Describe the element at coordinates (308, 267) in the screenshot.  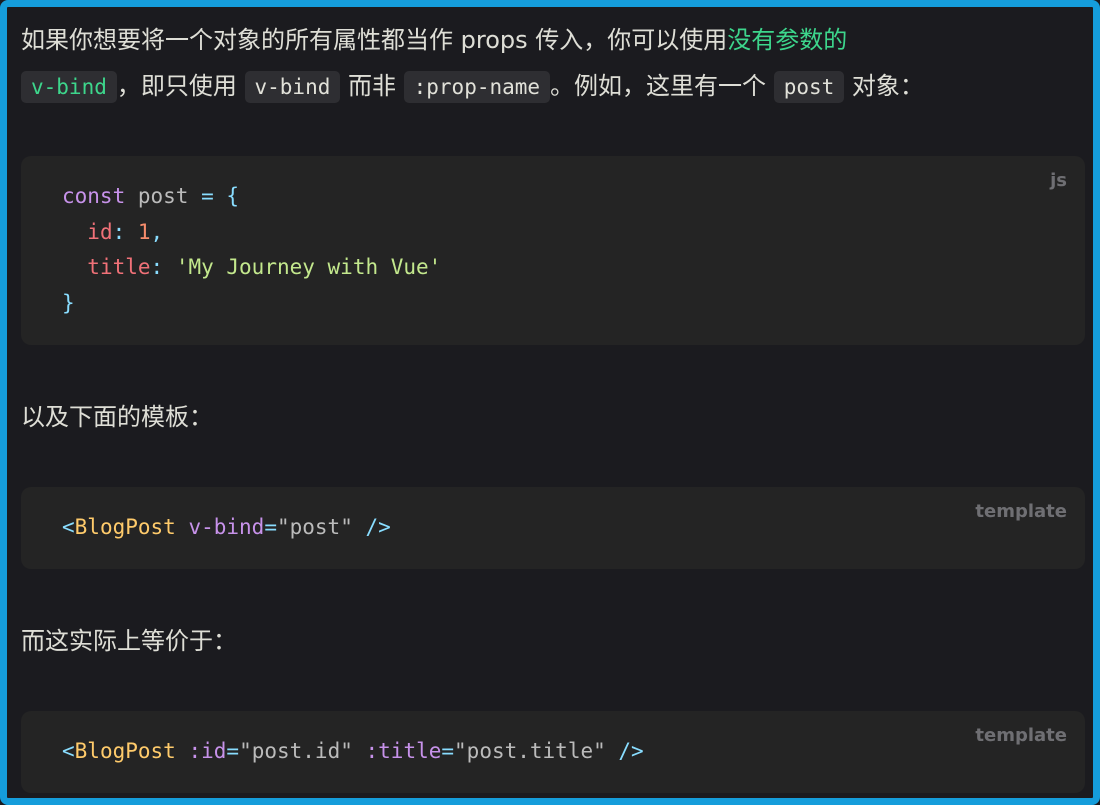
I see `code-token: 'My Journey with Vue'` at that location.